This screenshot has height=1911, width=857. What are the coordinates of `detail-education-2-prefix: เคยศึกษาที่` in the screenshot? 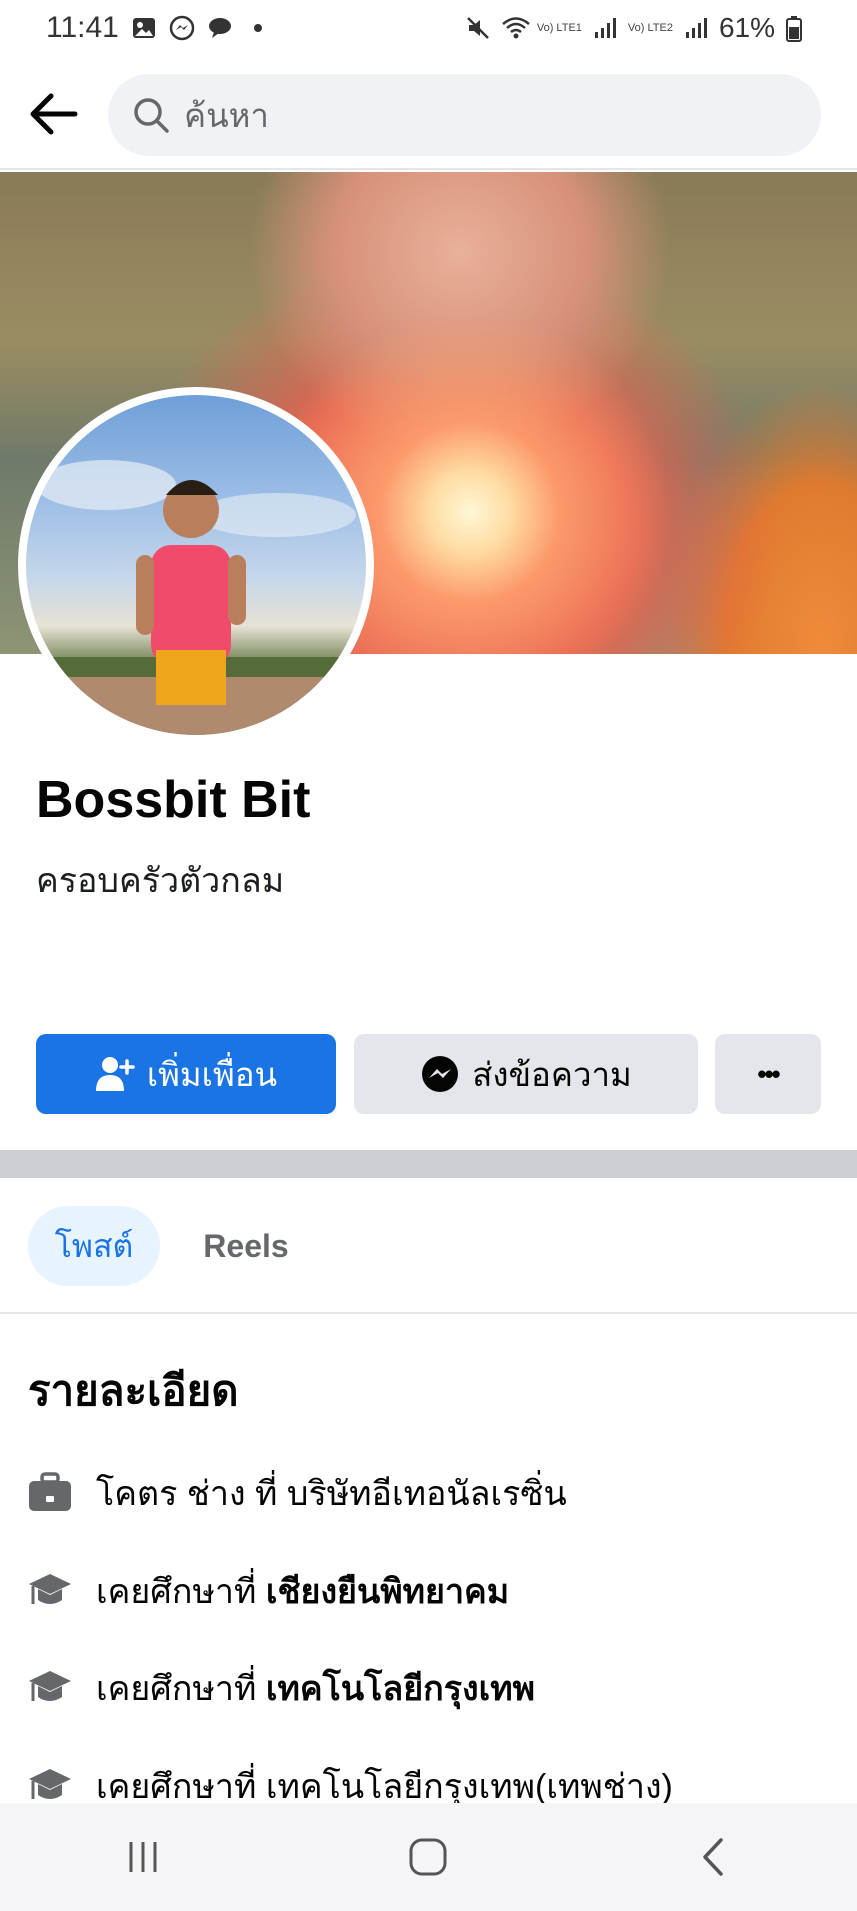 It's located at (181, 1689).